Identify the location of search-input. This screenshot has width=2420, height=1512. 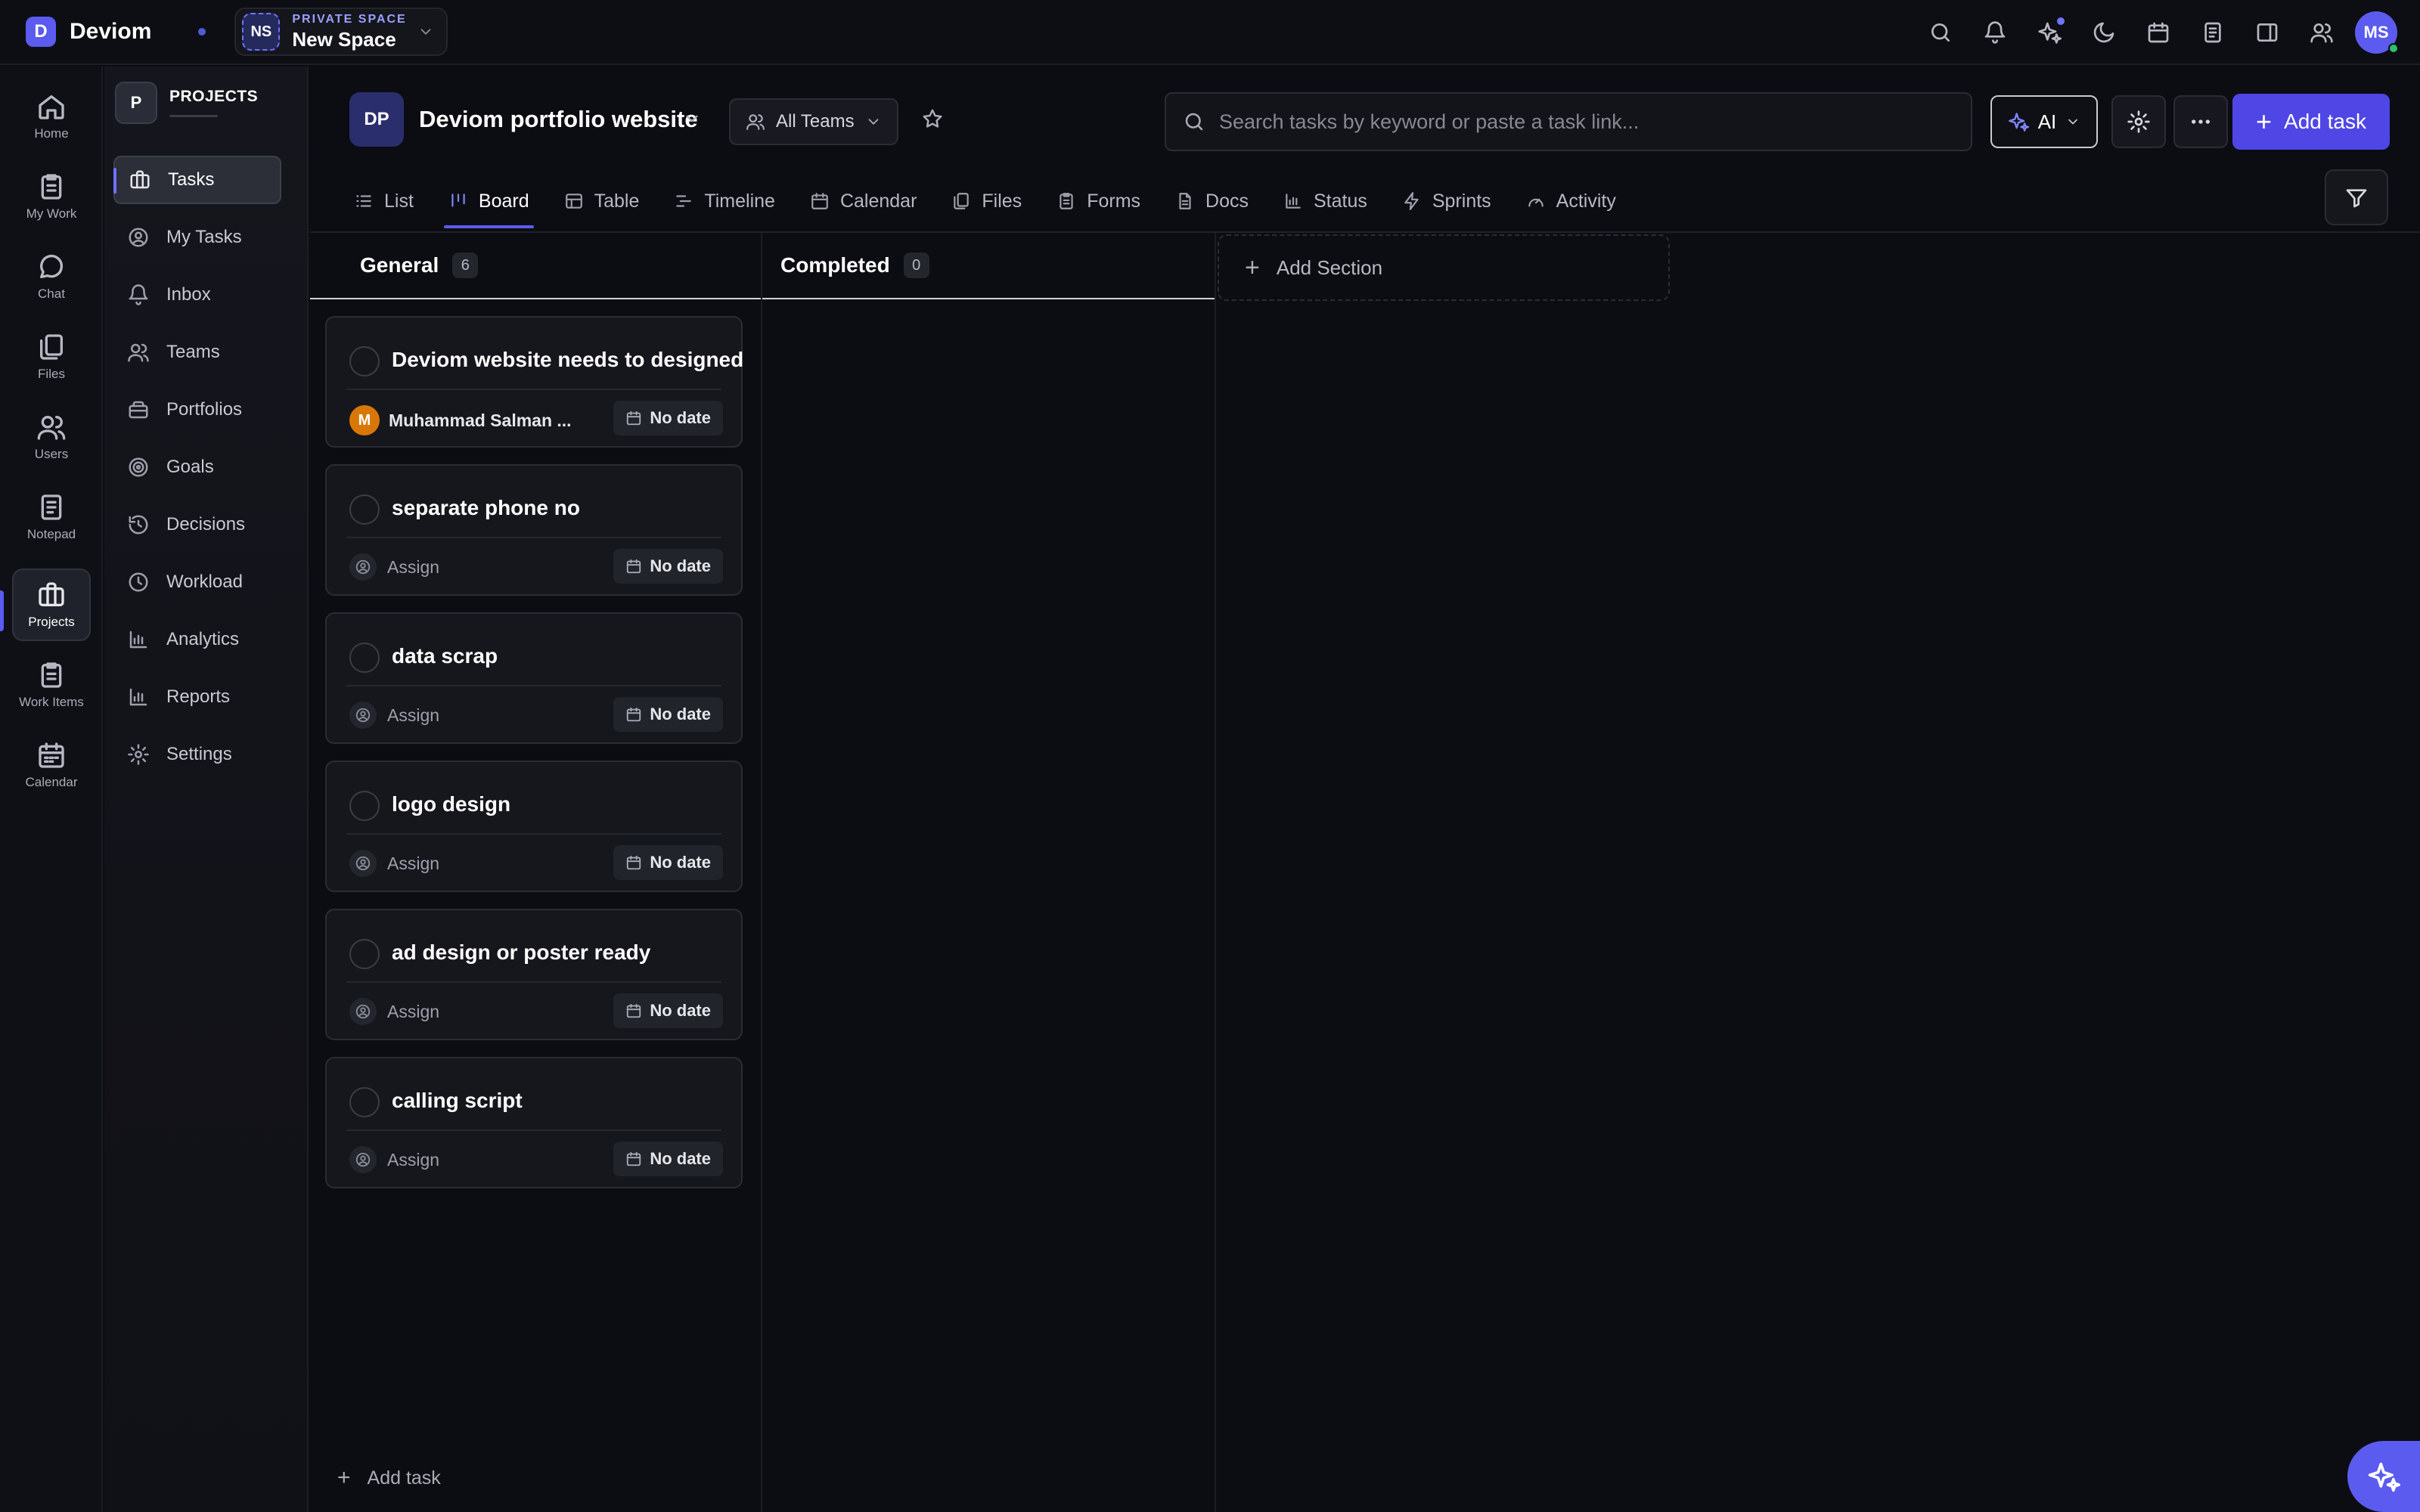
(1595, 122).